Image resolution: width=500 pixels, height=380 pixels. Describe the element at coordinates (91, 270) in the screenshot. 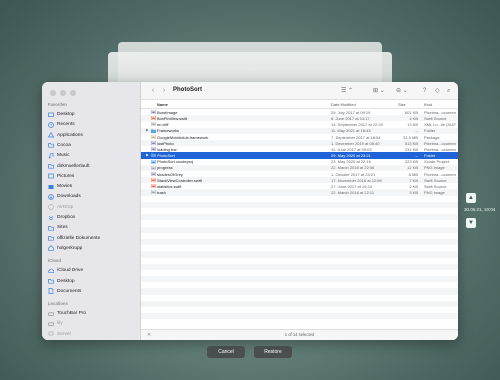

I see `sidebar-item: iCloud Drive` at that location.